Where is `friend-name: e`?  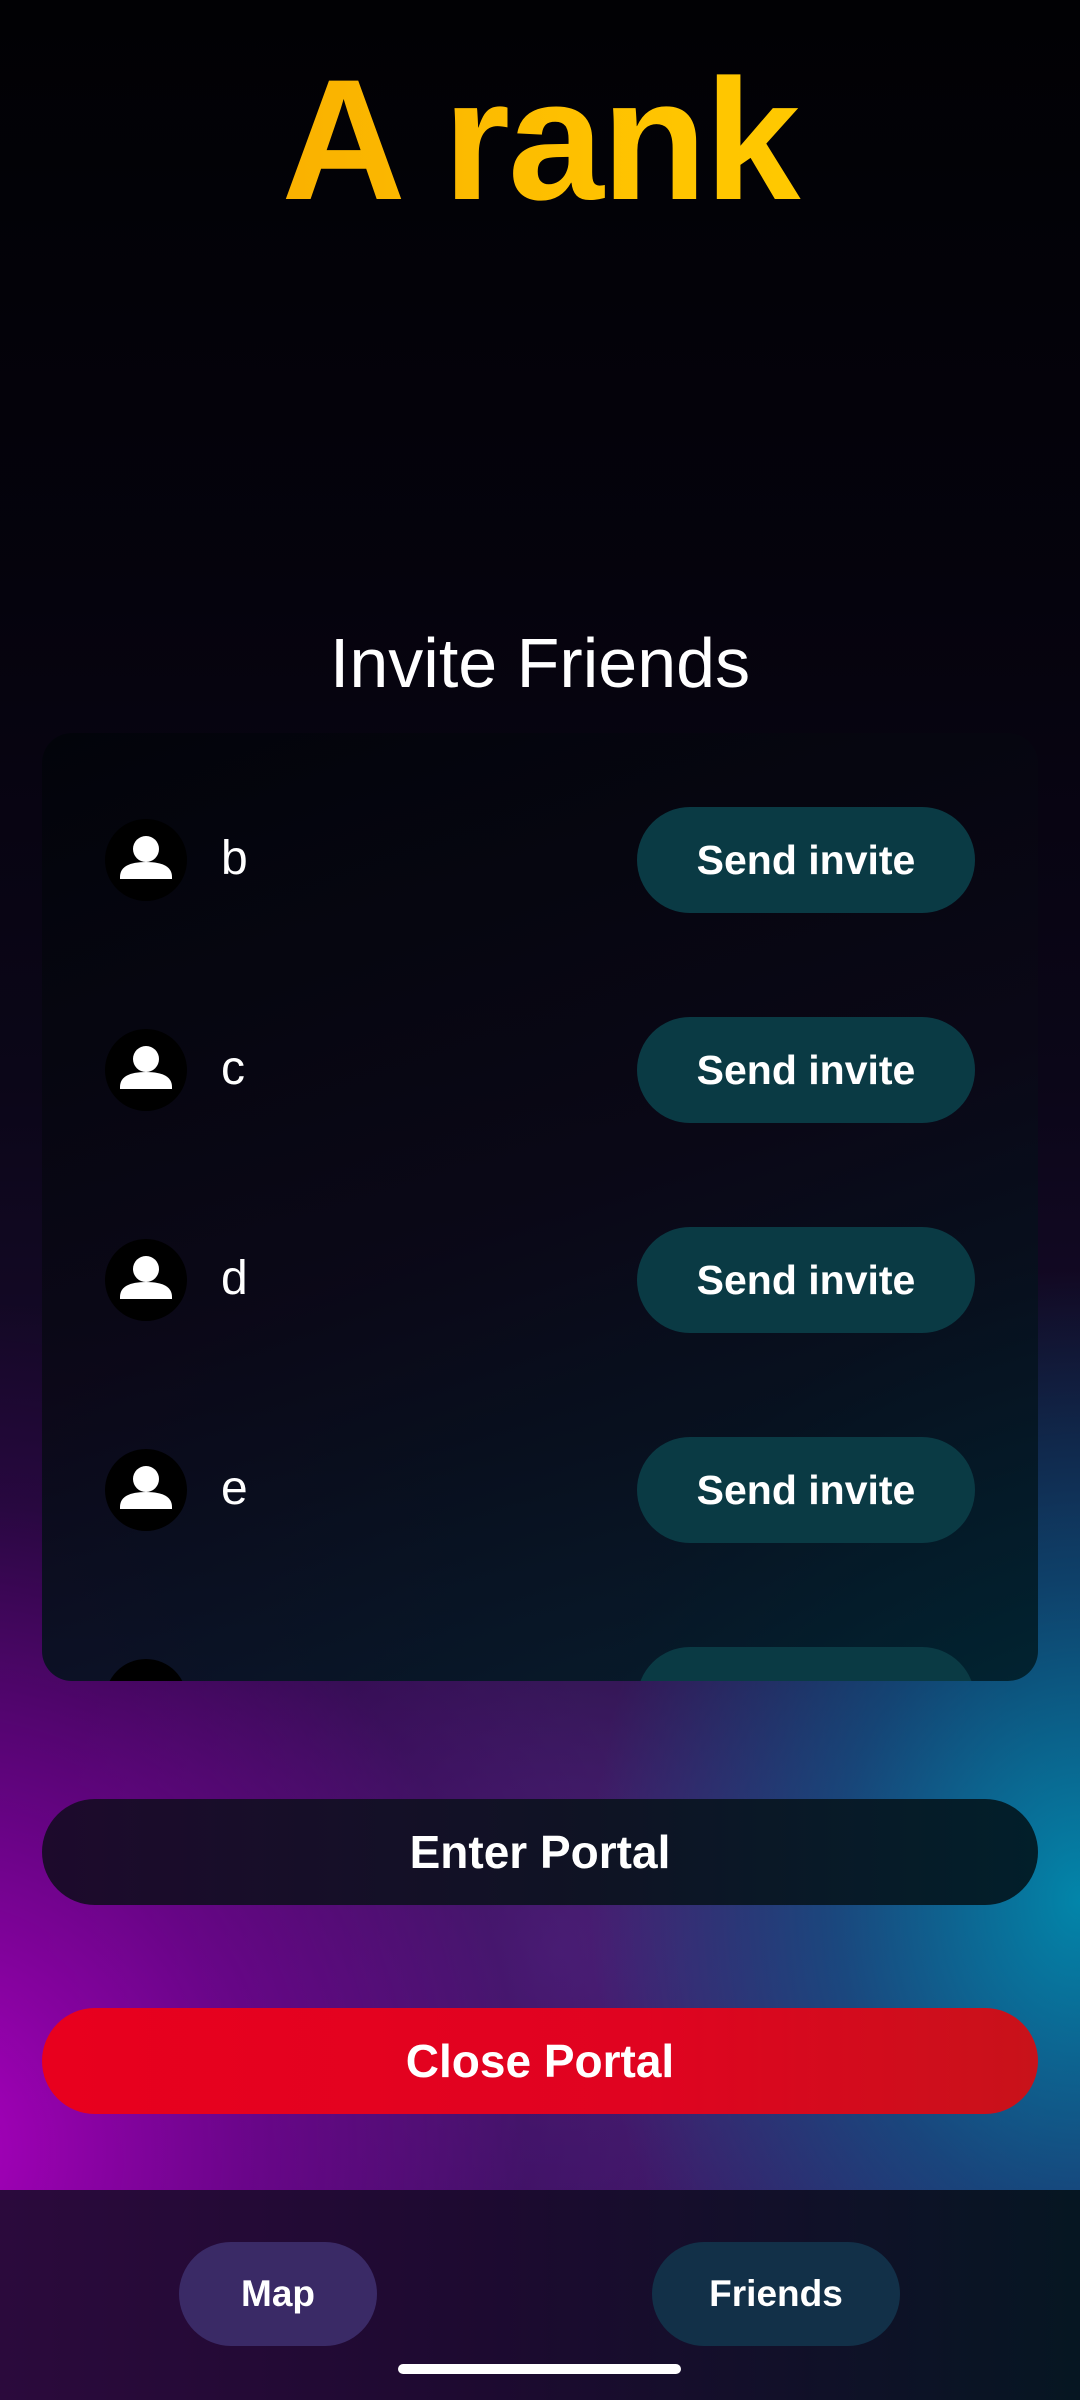
friend-name: e is located at coordinates (234, 1488).